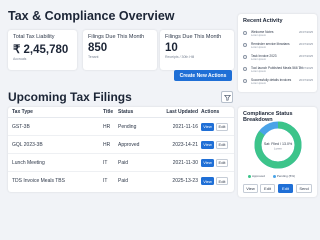  Describe the element at coordinates (129, 144) in the screenshot. I see `cell-status: Approved` at that location.